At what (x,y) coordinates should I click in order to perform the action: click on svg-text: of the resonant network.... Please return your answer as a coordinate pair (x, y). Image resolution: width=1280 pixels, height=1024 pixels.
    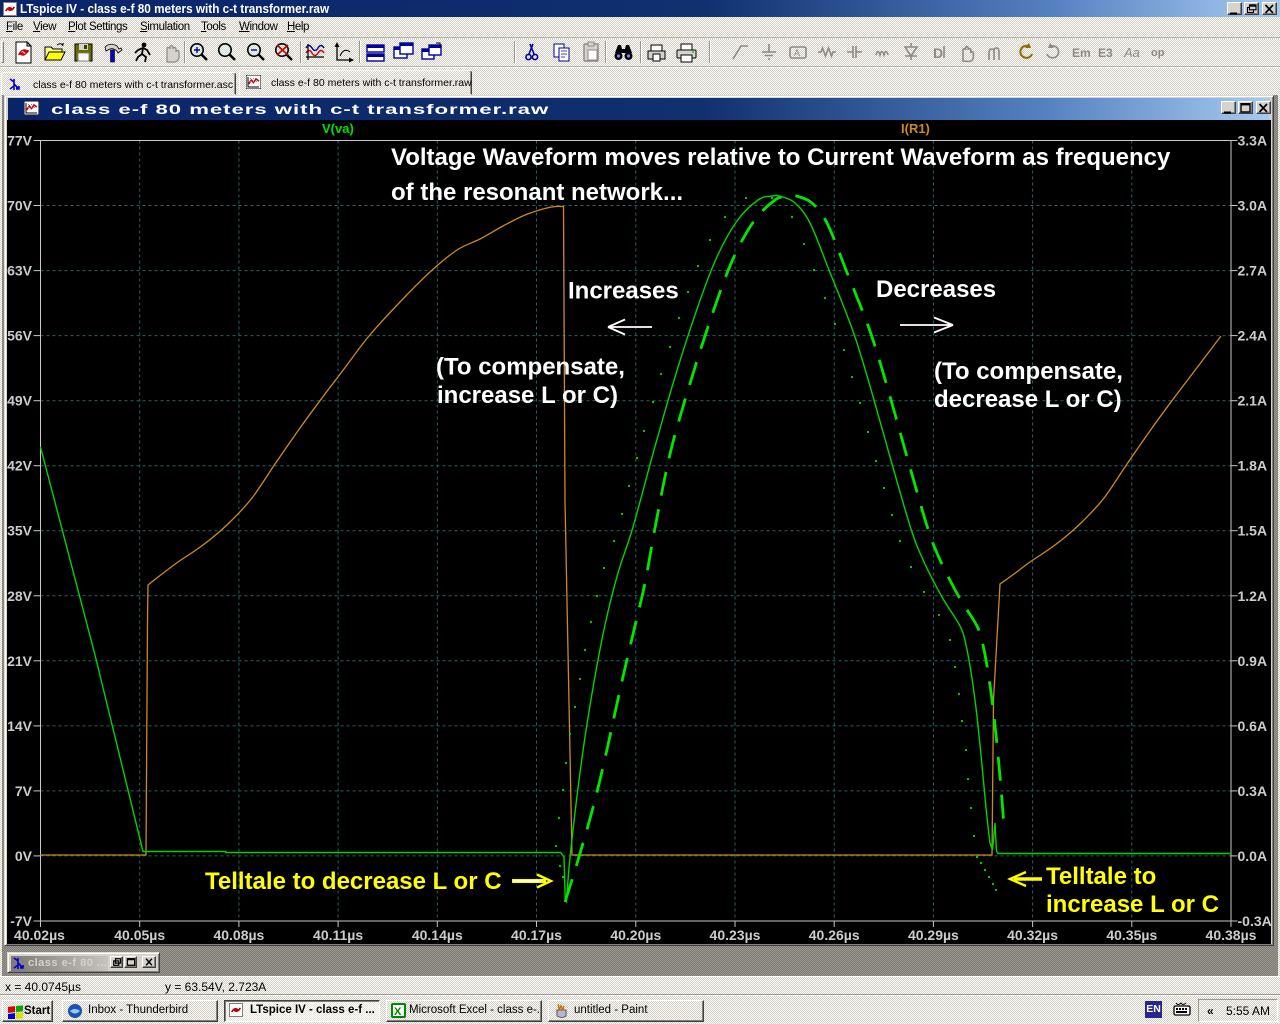
    Looking at the image, I should click on (537, 192).